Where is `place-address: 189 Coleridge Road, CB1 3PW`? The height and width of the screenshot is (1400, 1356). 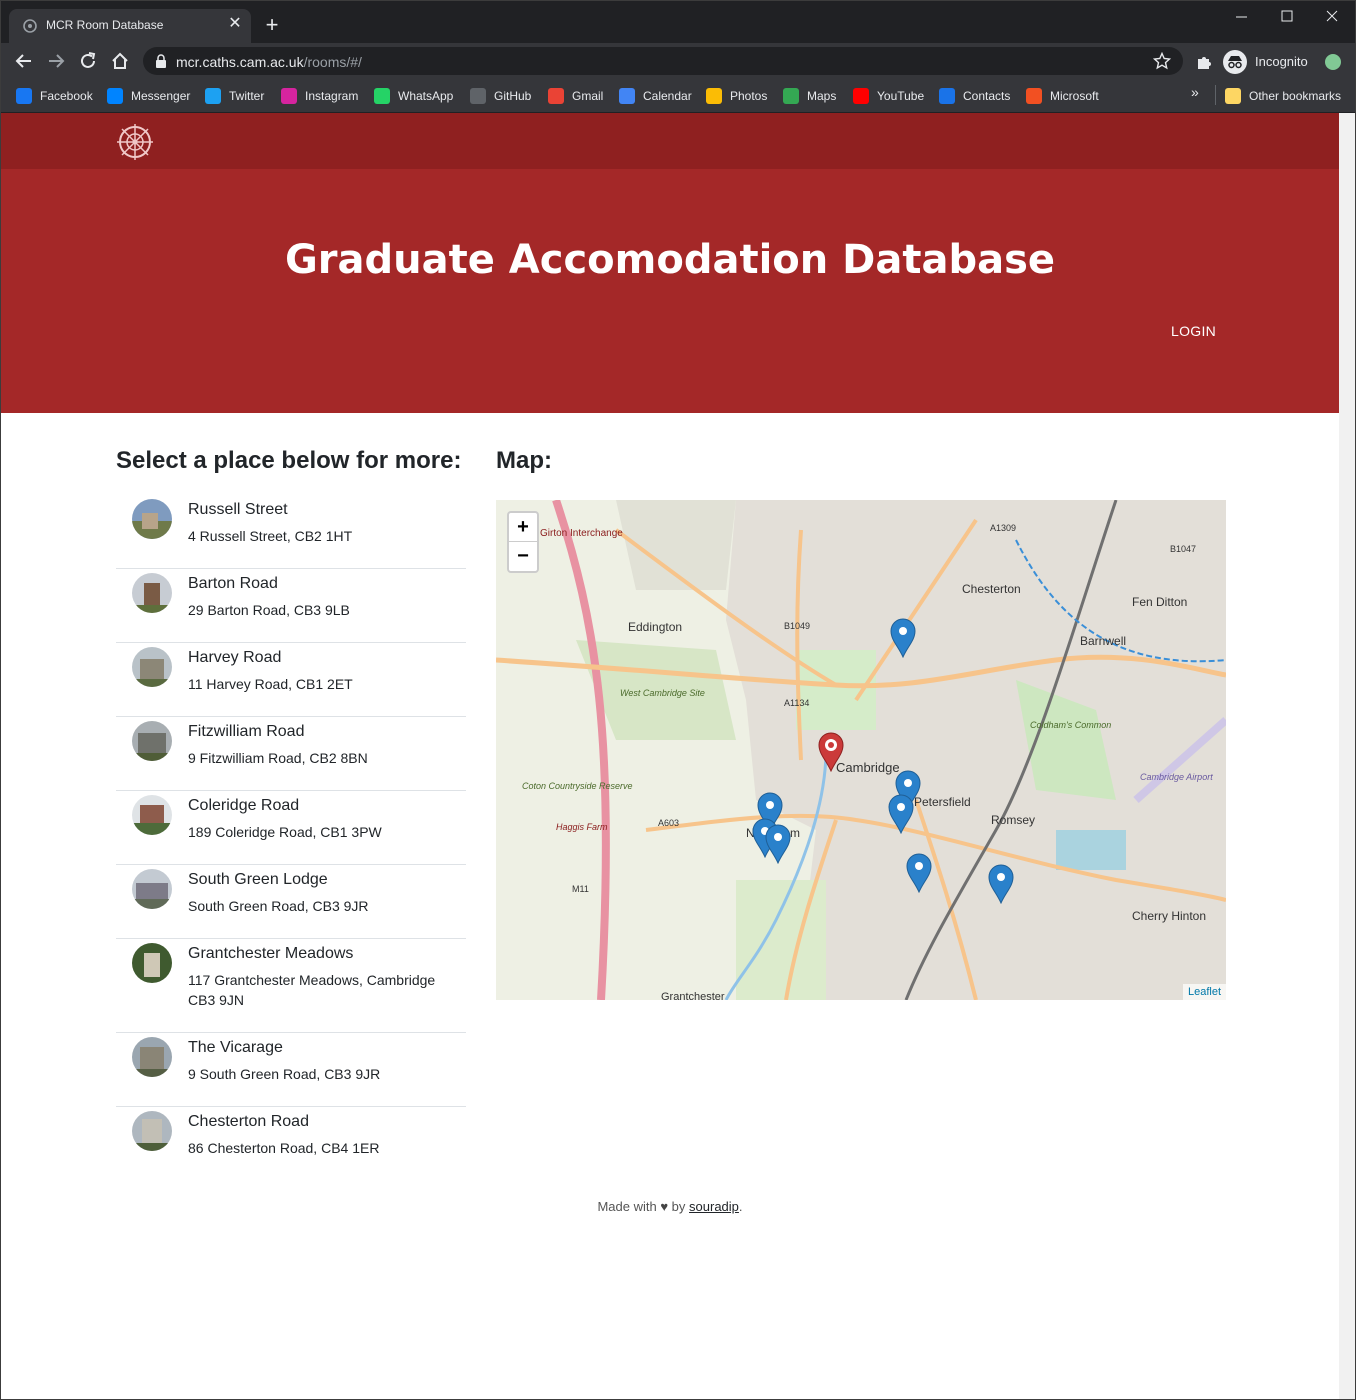
place-address: 189 Coleridge Road, CB1 3PW is located at coordinates (285, 832).